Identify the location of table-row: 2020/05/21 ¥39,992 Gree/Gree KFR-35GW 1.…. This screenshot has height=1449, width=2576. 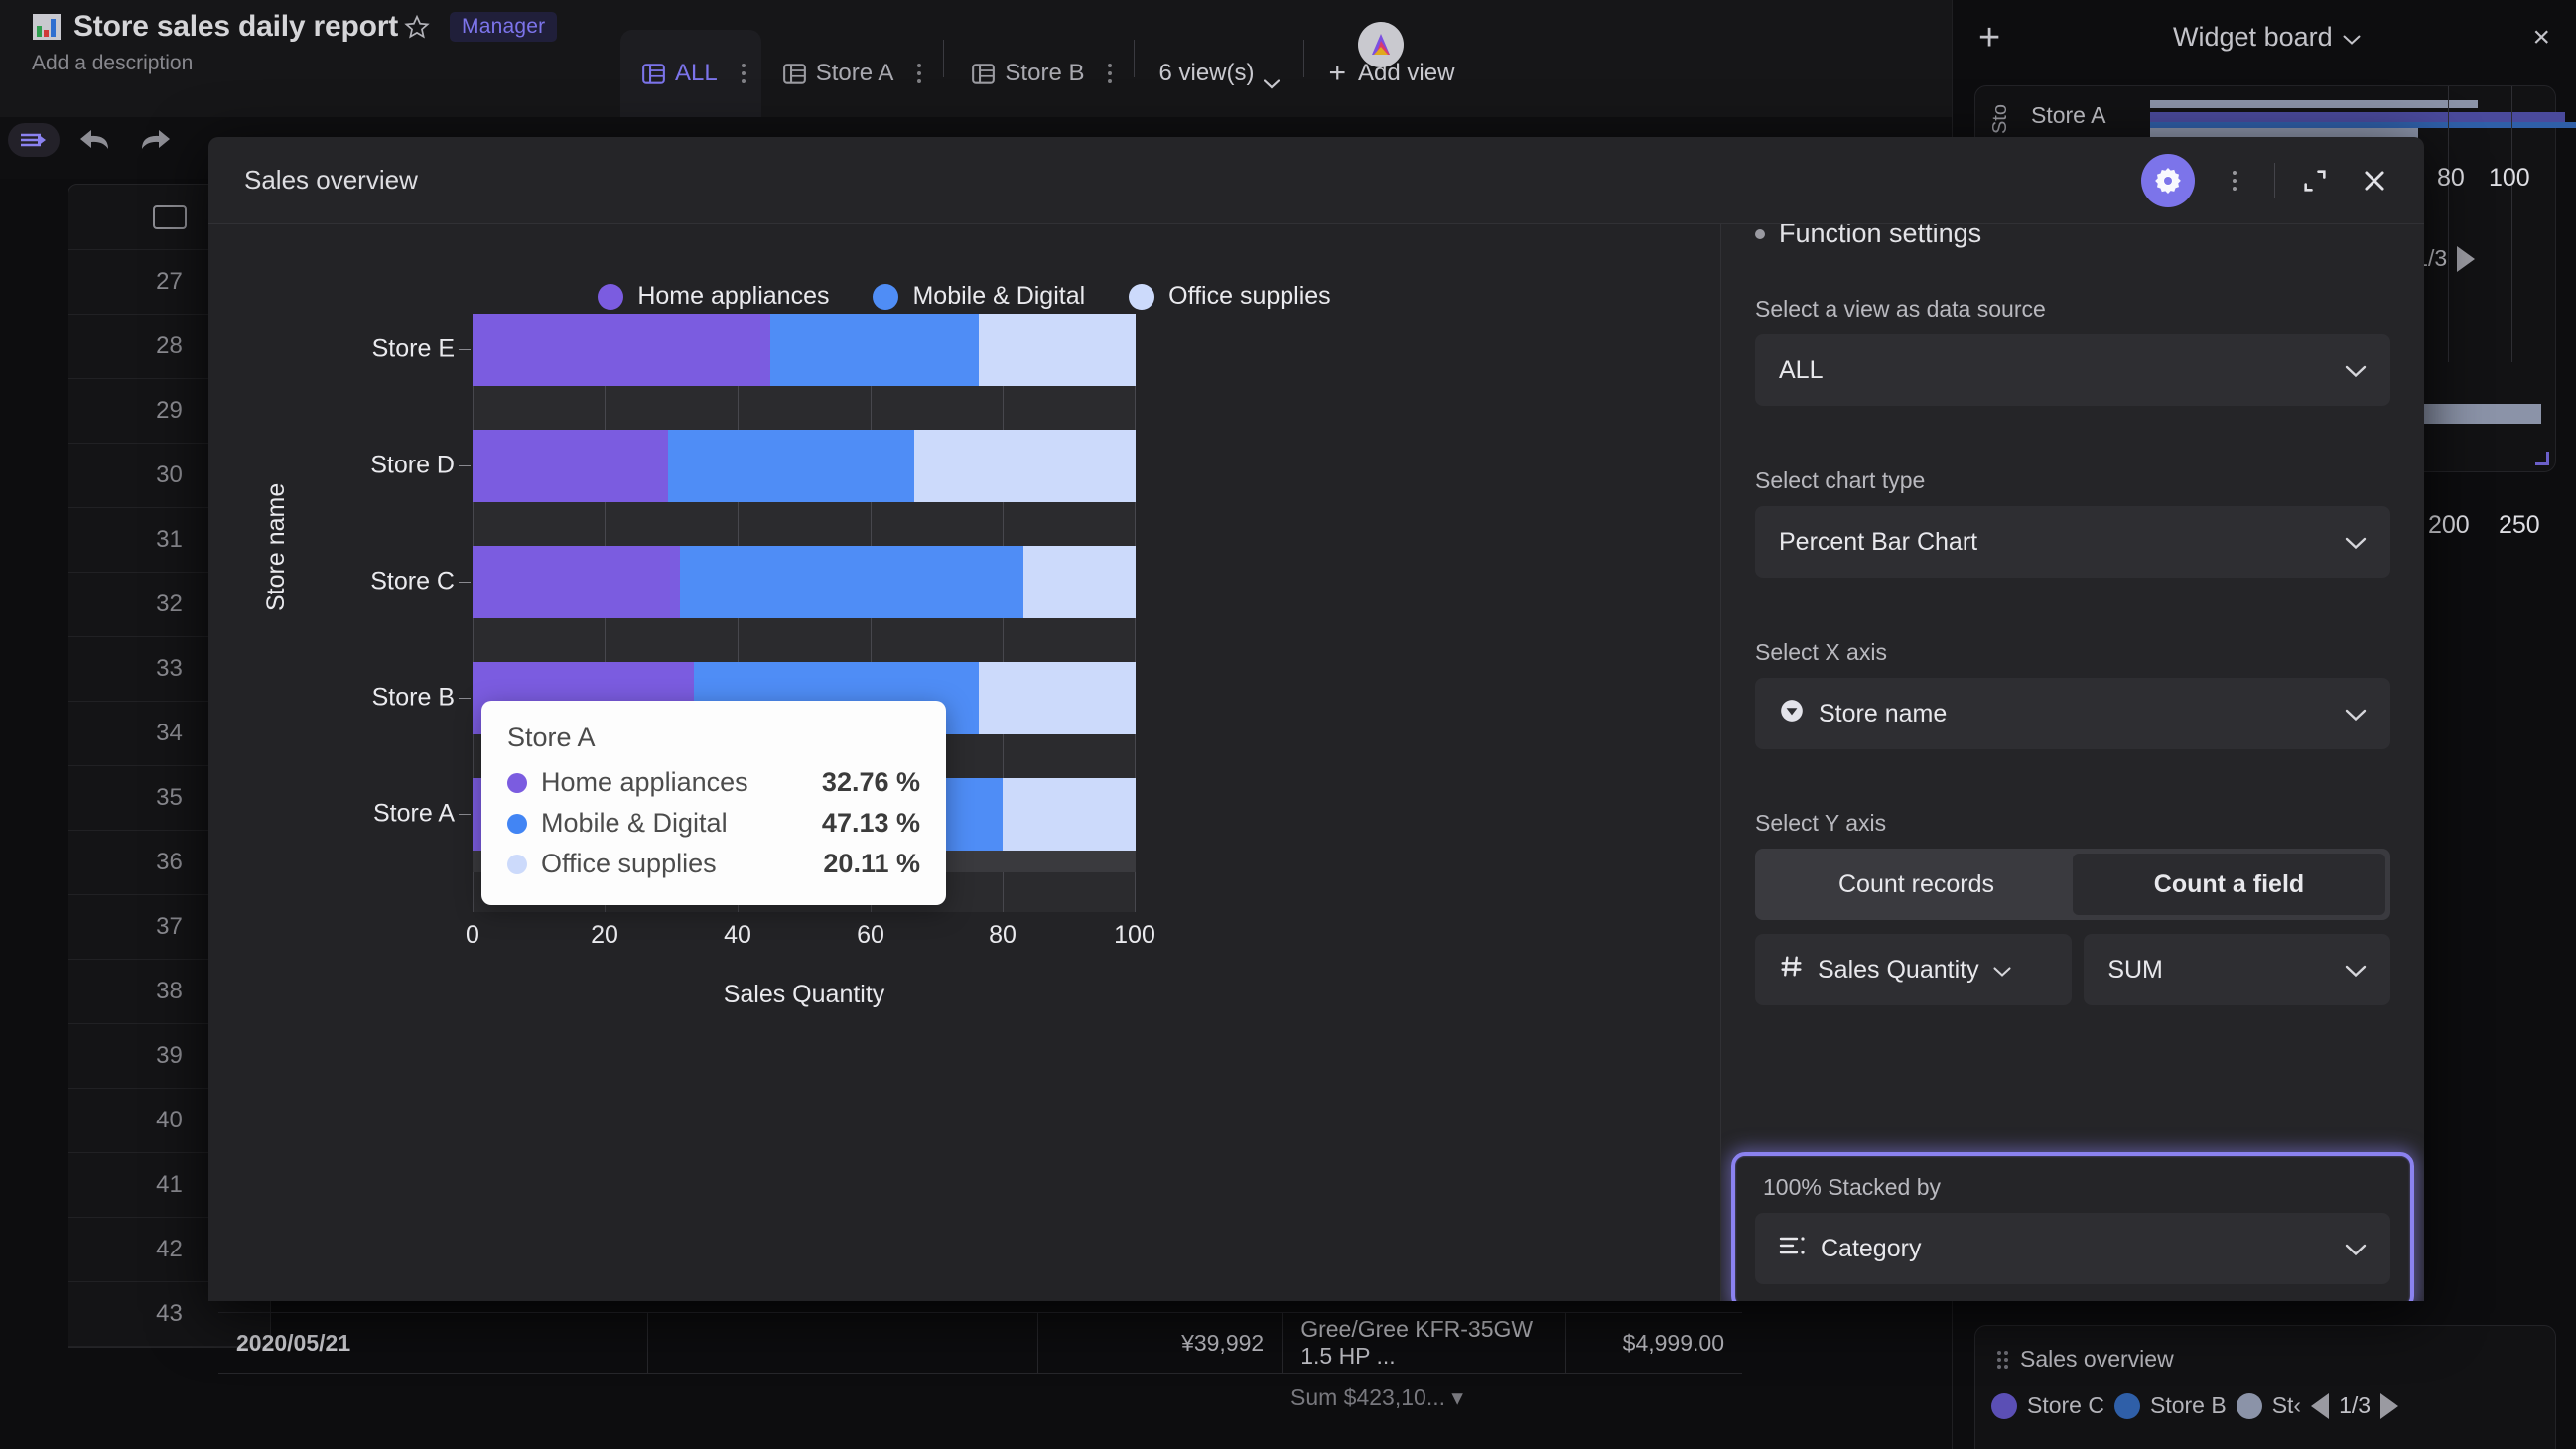
(980, 1343).